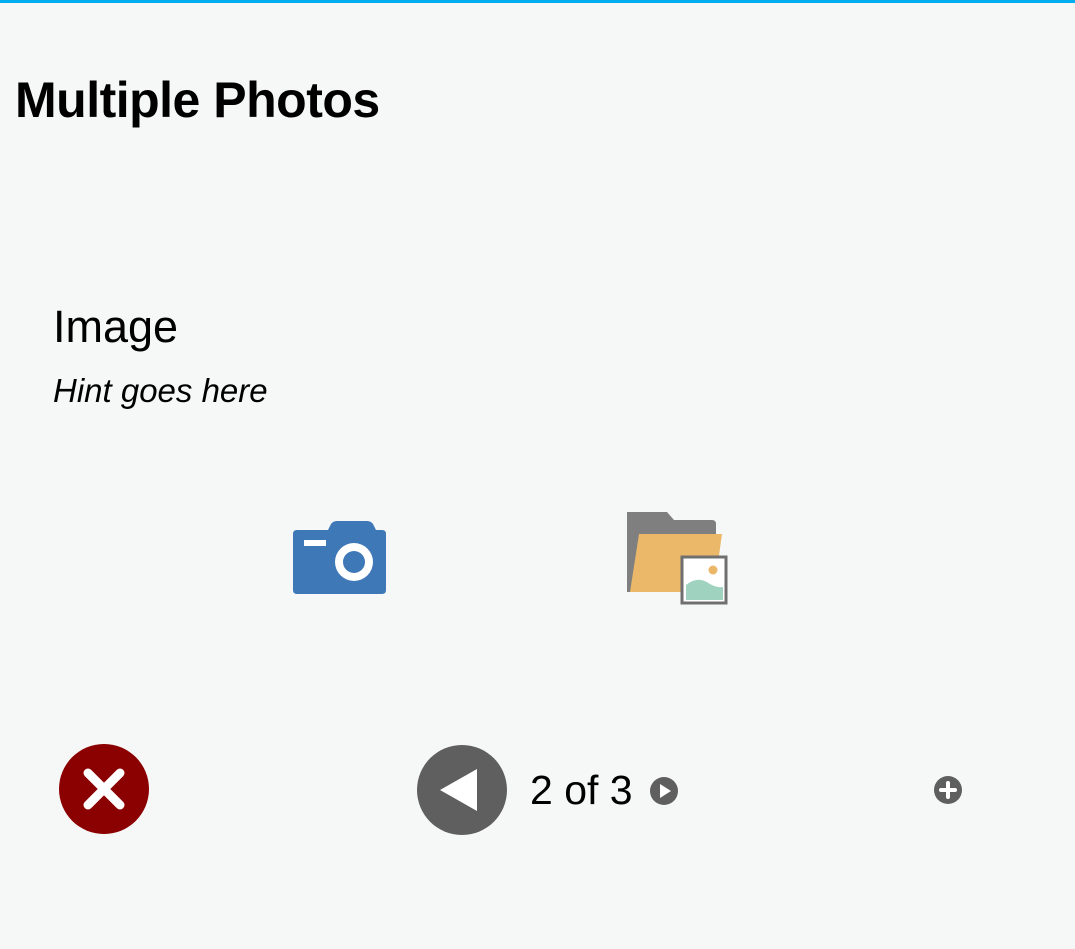 The width and height of the screenshot is (1075, 949). I want to click on take-photo-button, so click(340, 559).